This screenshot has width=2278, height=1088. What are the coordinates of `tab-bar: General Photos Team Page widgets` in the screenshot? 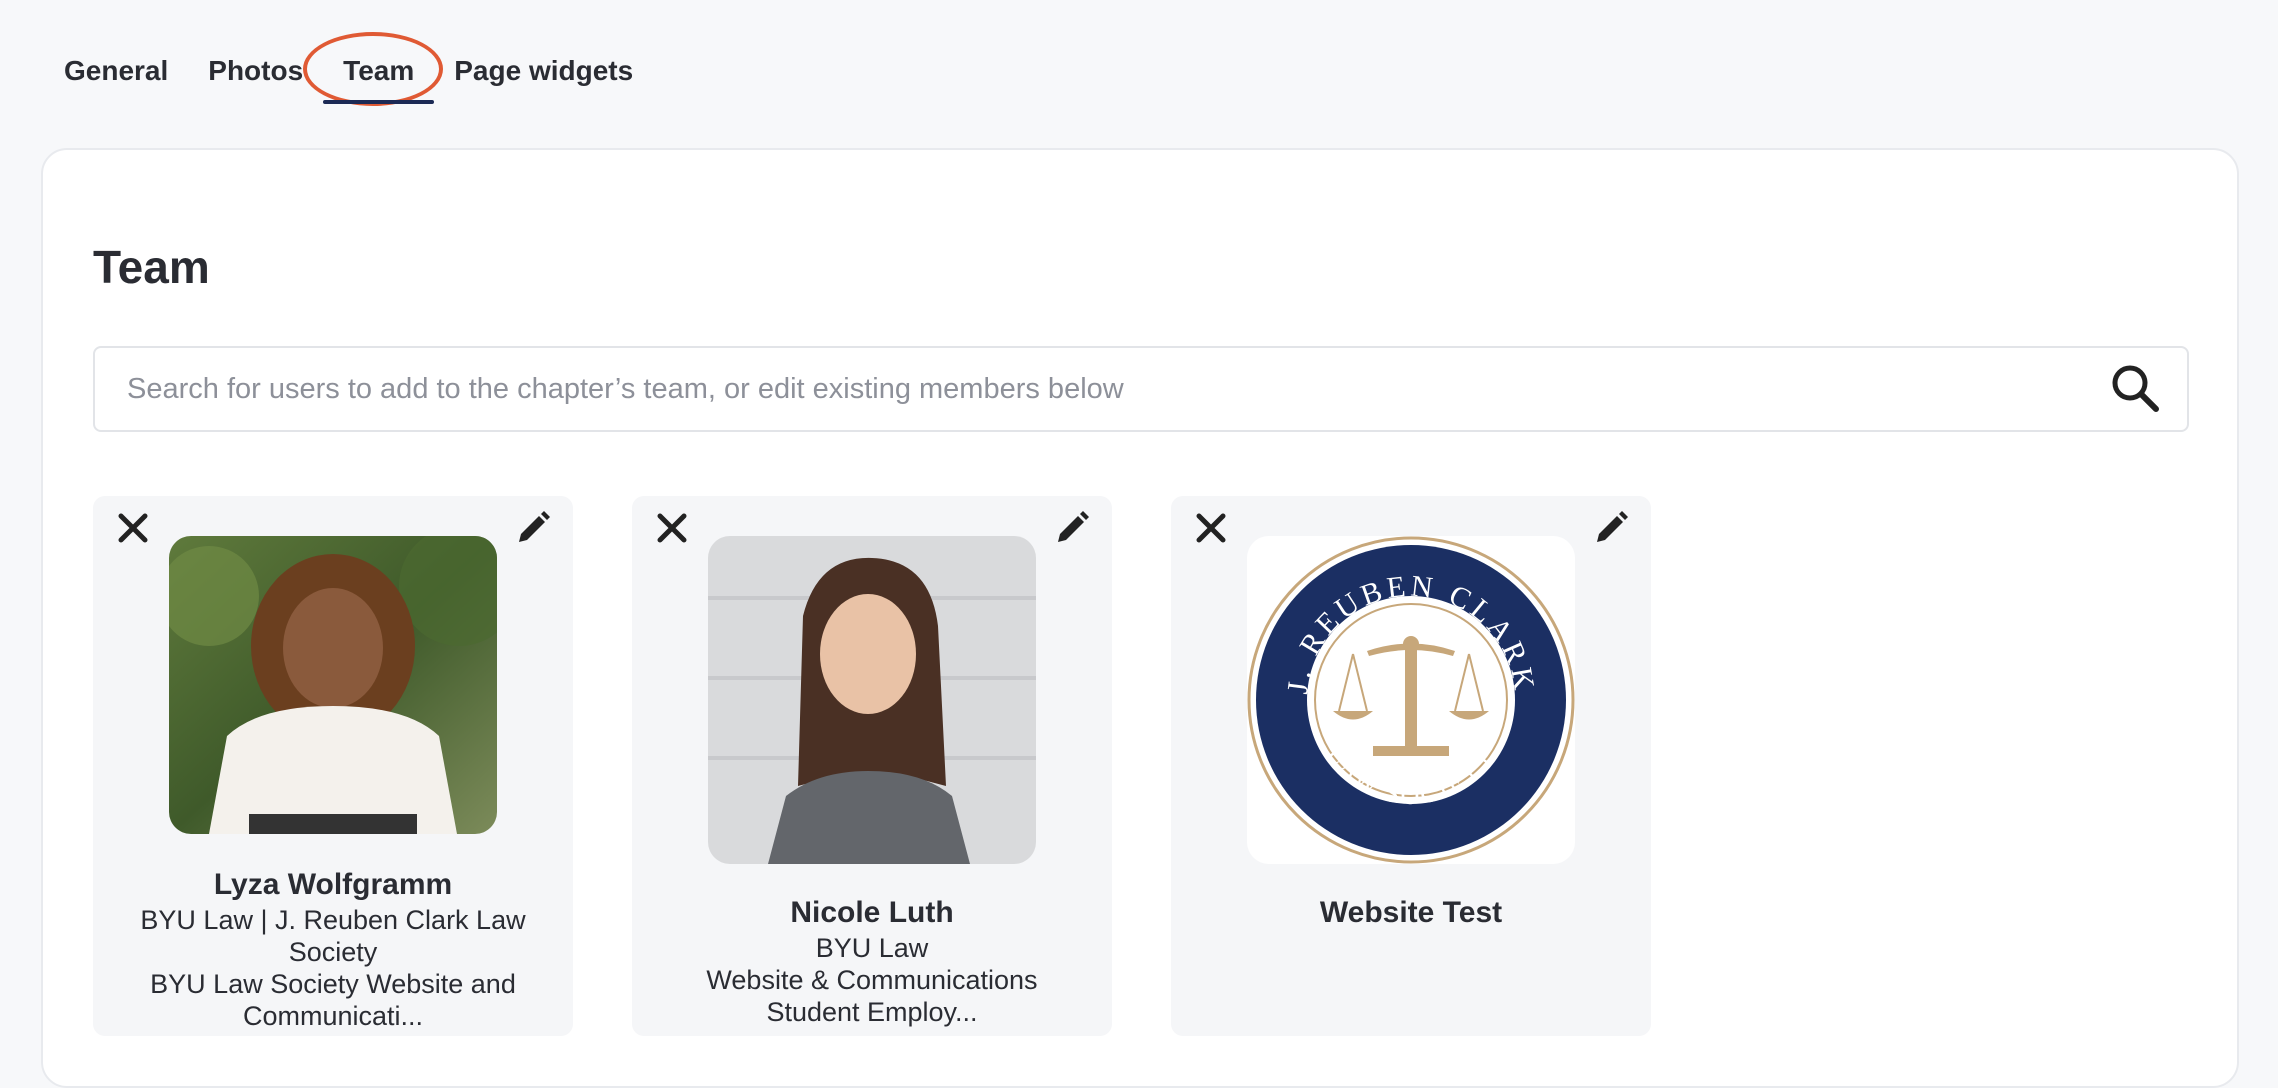 It's located at (368, 69).